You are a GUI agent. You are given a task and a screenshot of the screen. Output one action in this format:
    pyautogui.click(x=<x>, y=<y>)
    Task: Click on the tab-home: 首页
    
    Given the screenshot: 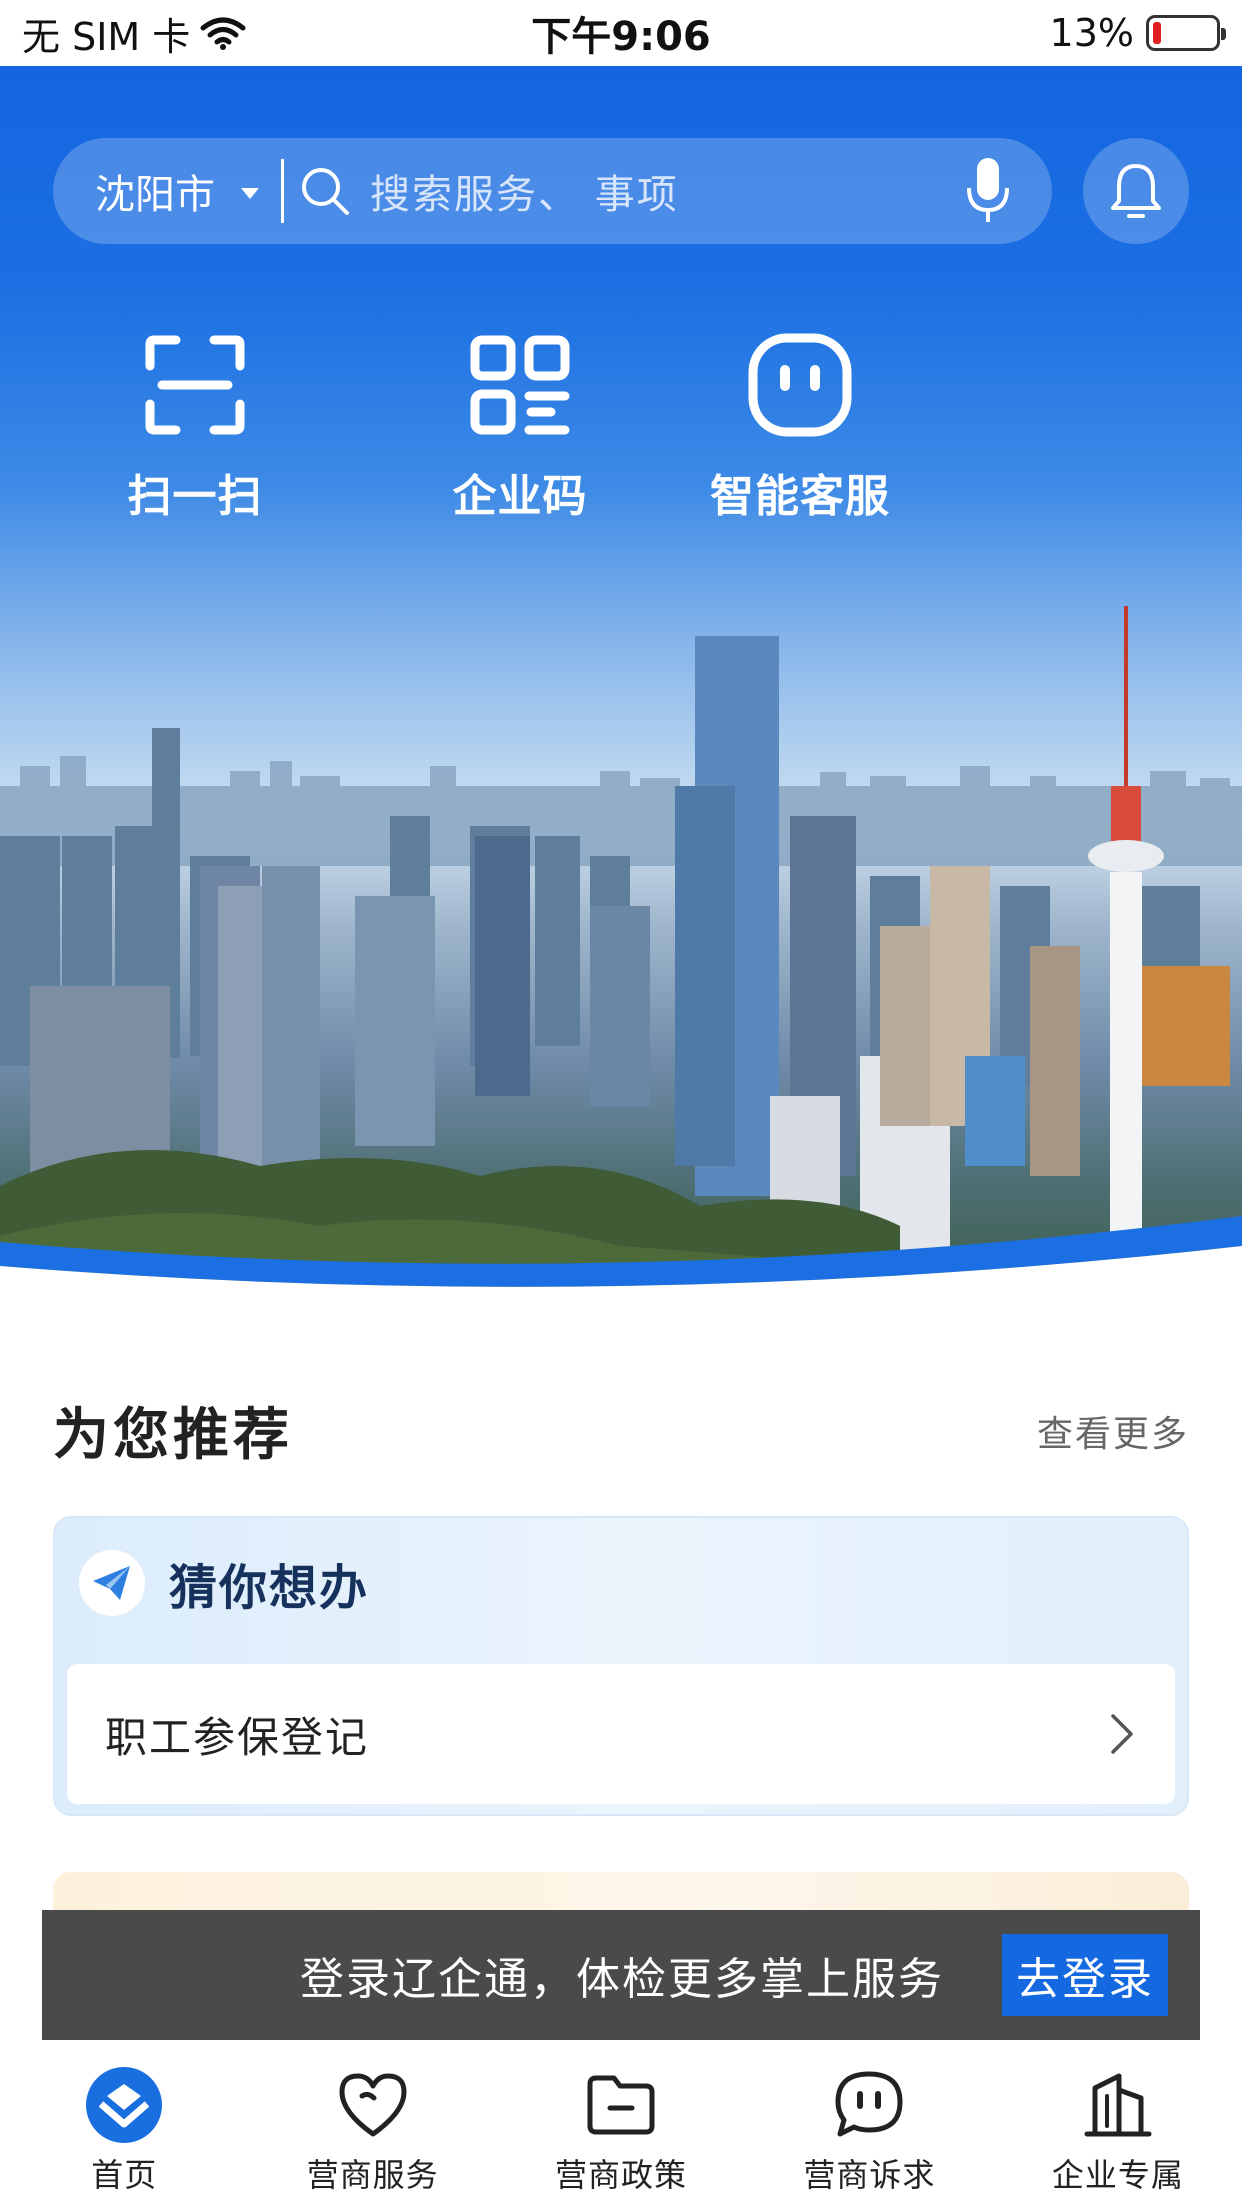 What is the action you would take?
    pyautogui.click(x=124, y=2129)
    